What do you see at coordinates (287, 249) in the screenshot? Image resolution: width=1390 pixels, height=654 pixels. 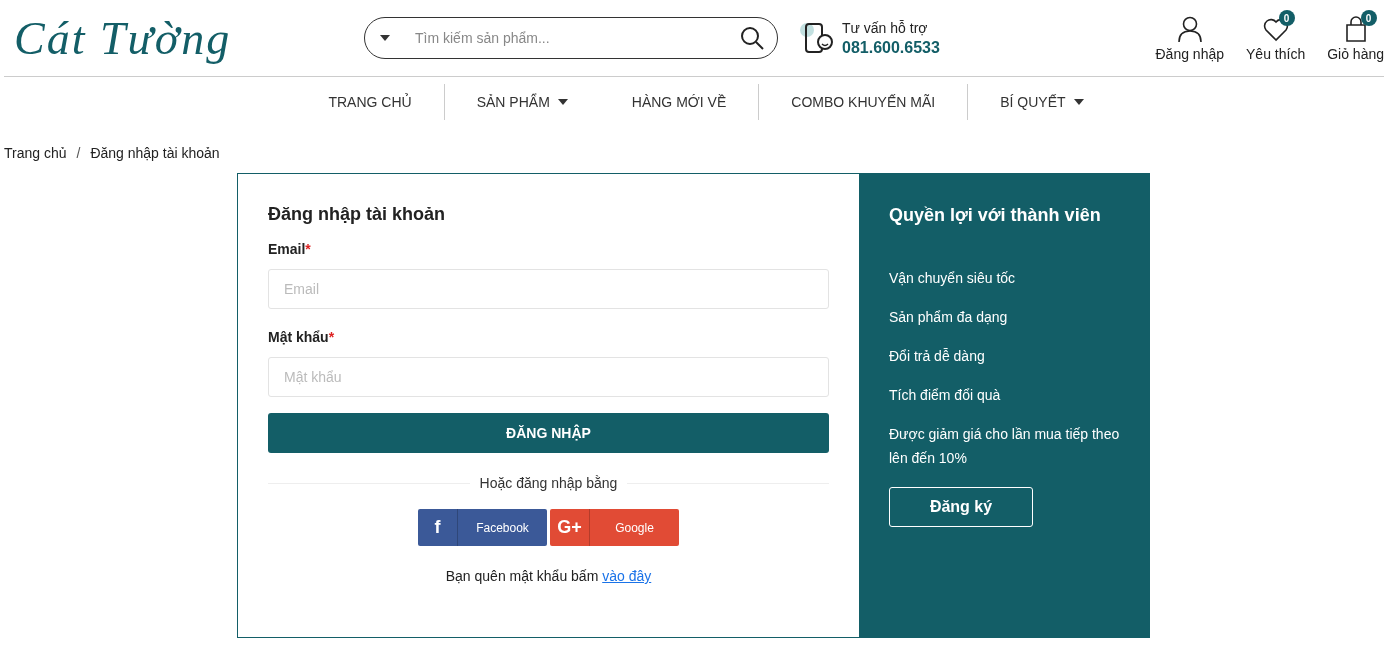 I see `field-label: Email` at bounding box center [287, 249].